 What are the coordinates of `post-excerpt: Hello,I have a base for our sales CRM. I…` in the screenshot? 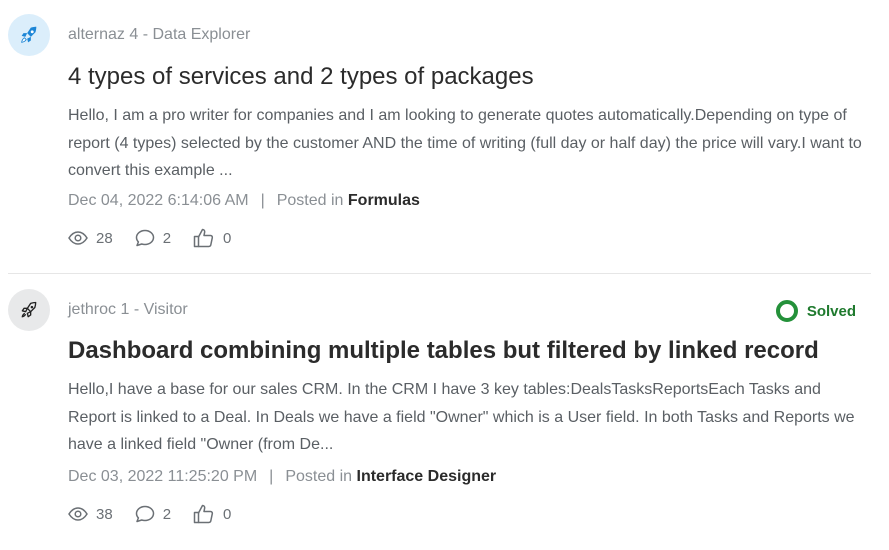 It's located at (461, 417).